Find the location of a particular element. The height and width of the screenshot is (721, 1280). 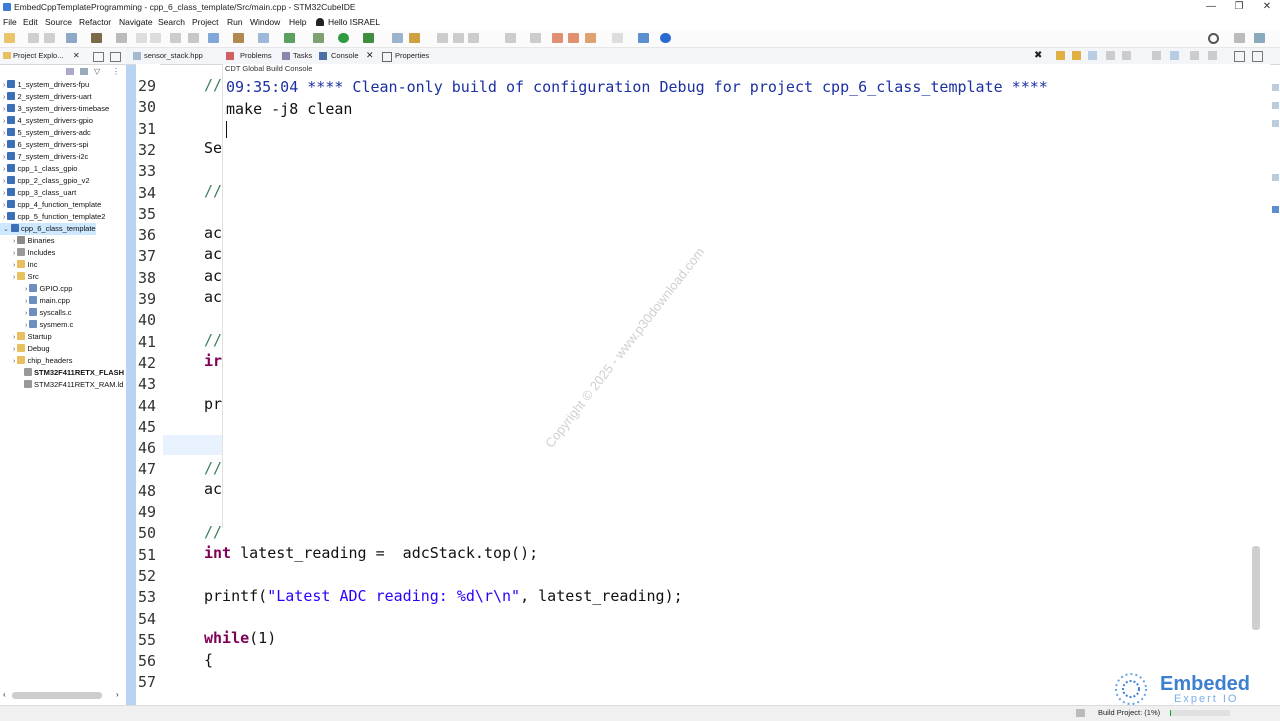

tree-item-linker: STM32F411RETX_FLASH is located at coordinates (62, 373).